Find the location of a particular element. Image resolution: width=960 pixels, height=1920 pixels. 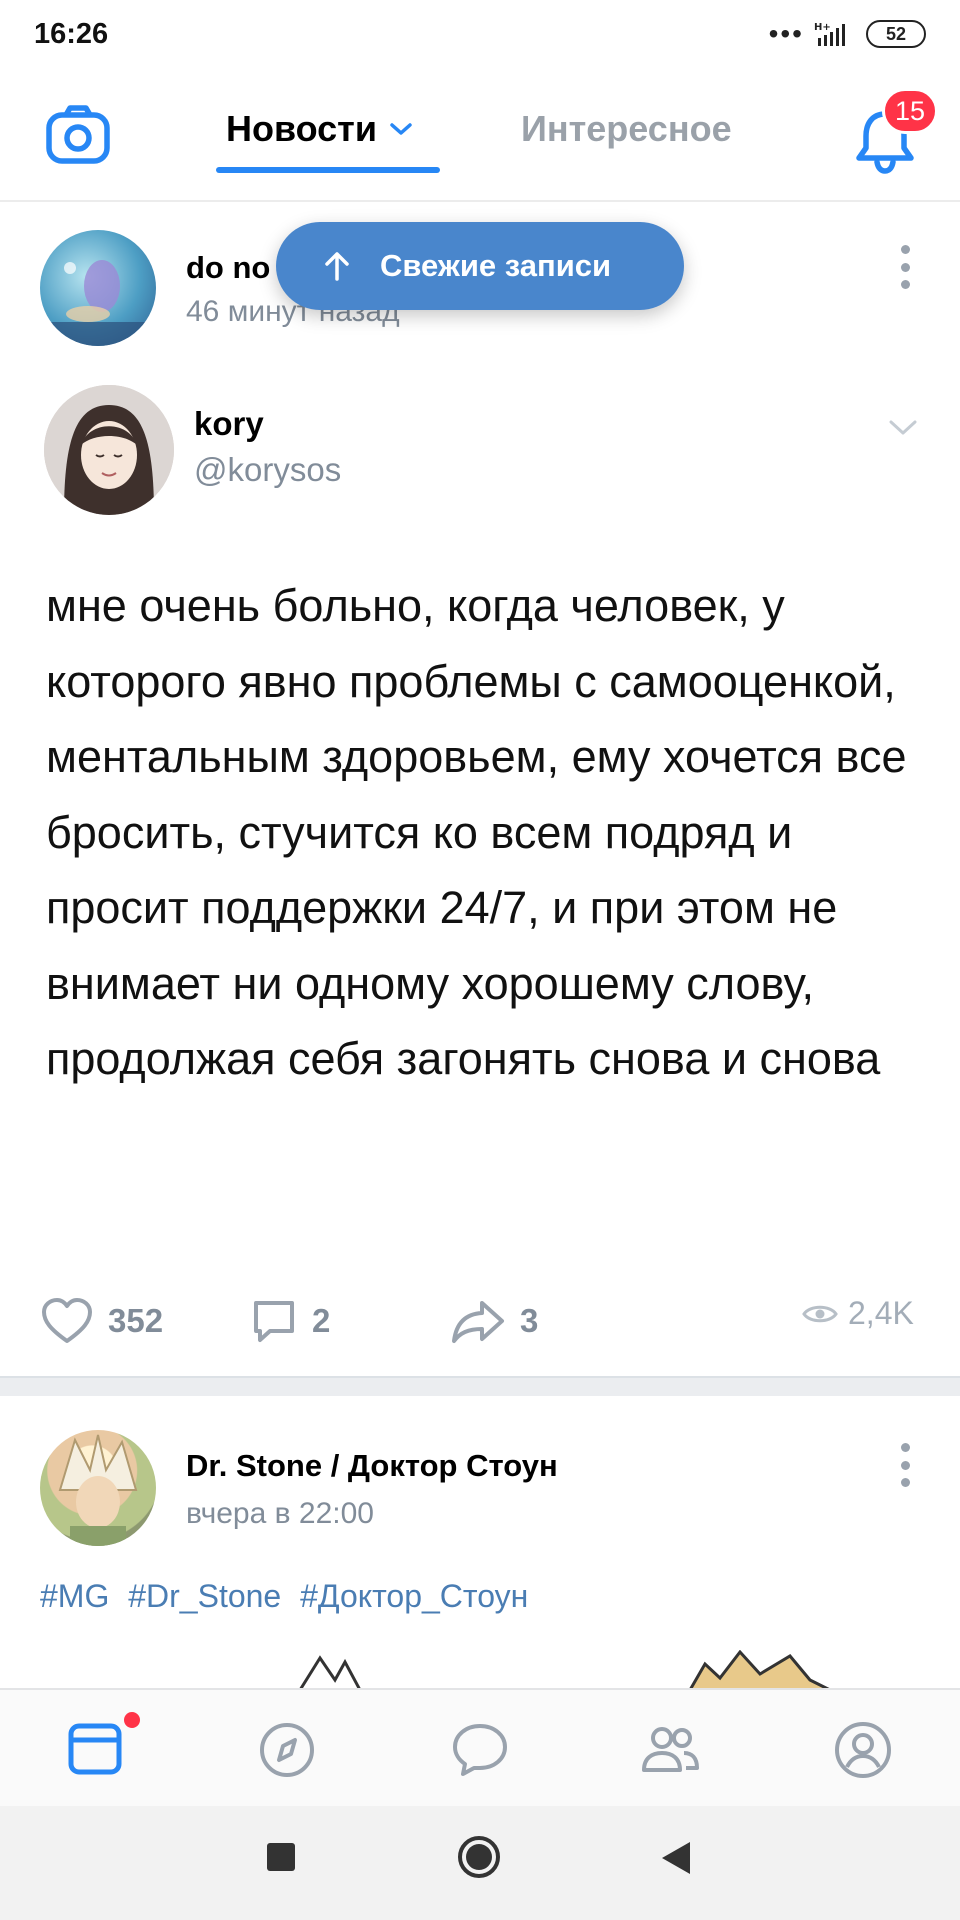

camera-icon is located at coordinates (78, 137).